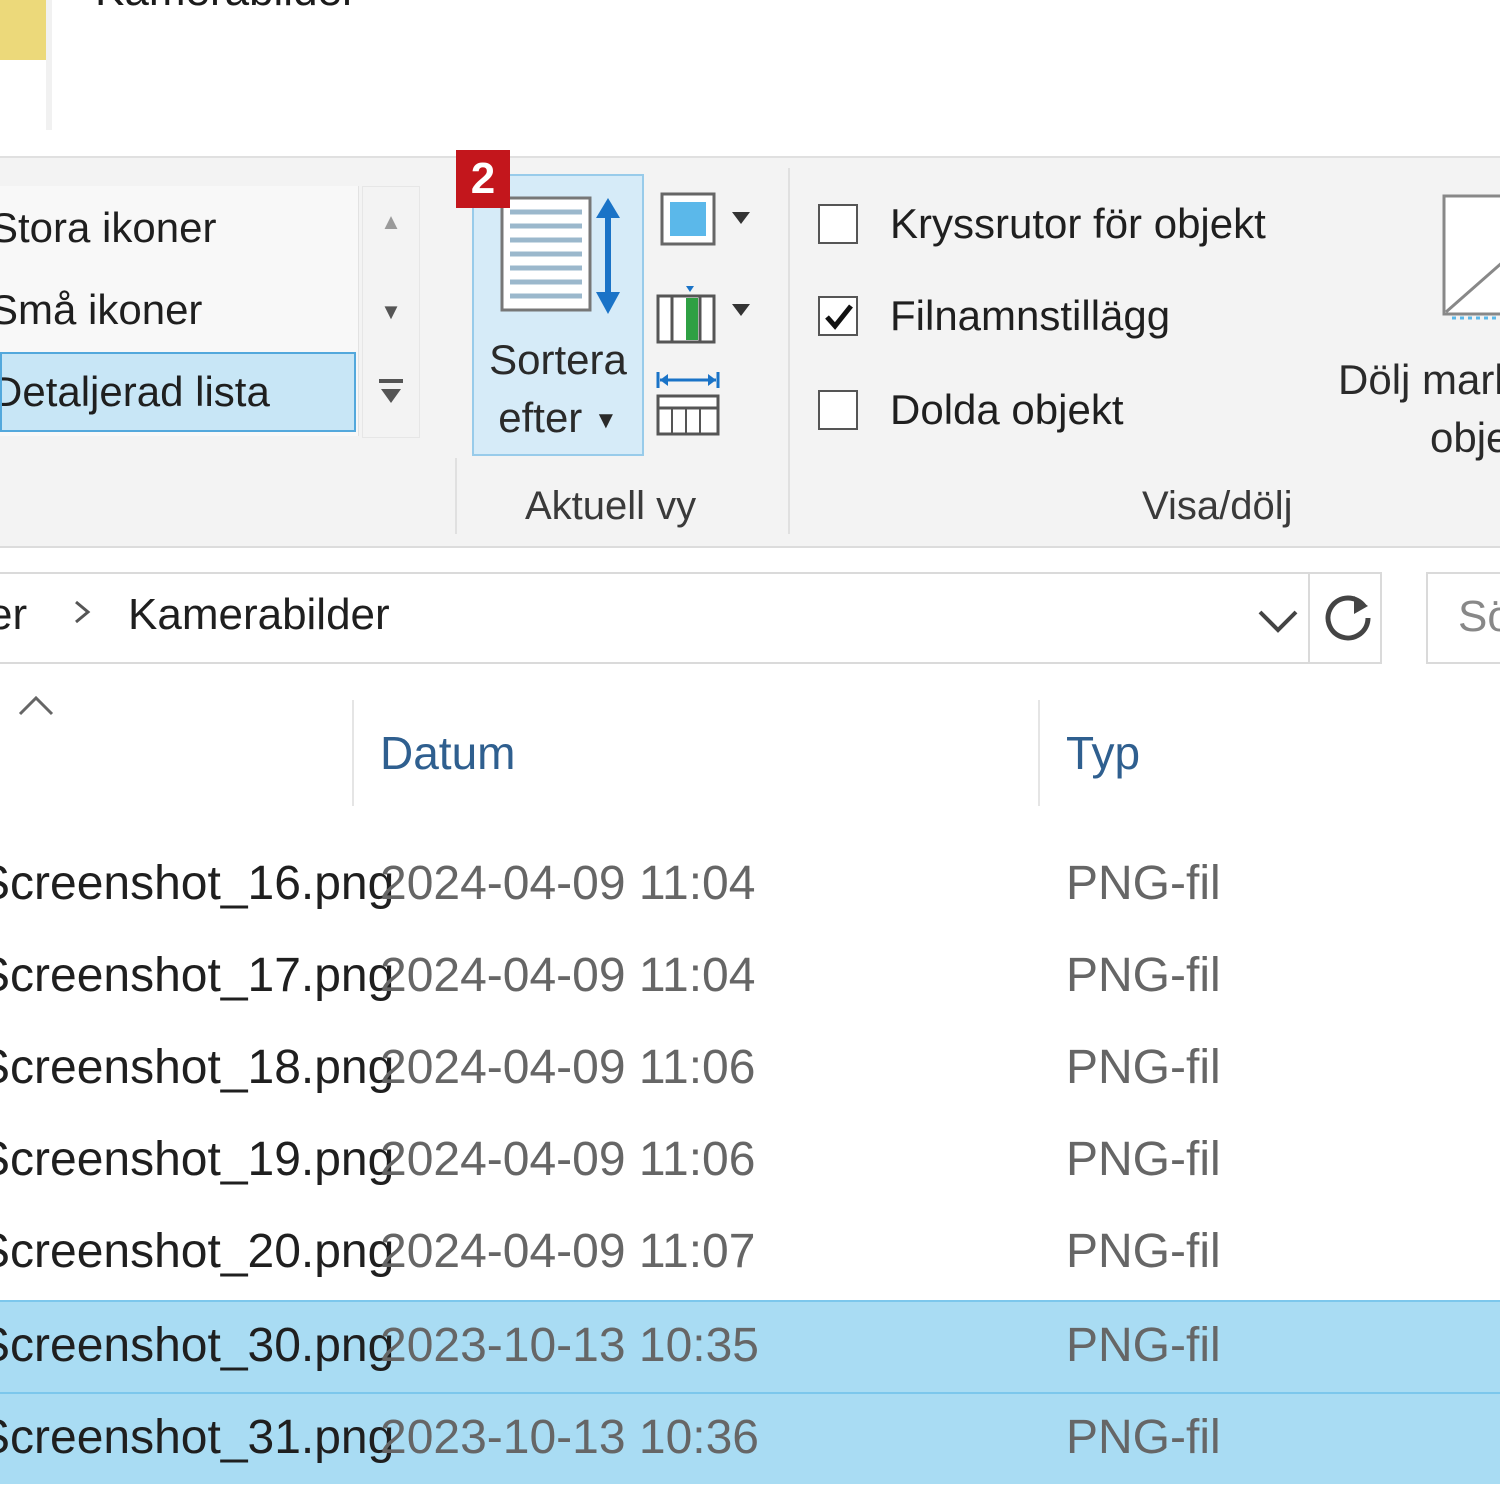 This screenshot has width=1500, height=1490. Describe the element at coordinates (605, 420) in the screenshot. I see `chevron-down-icon: ▼` at that location.